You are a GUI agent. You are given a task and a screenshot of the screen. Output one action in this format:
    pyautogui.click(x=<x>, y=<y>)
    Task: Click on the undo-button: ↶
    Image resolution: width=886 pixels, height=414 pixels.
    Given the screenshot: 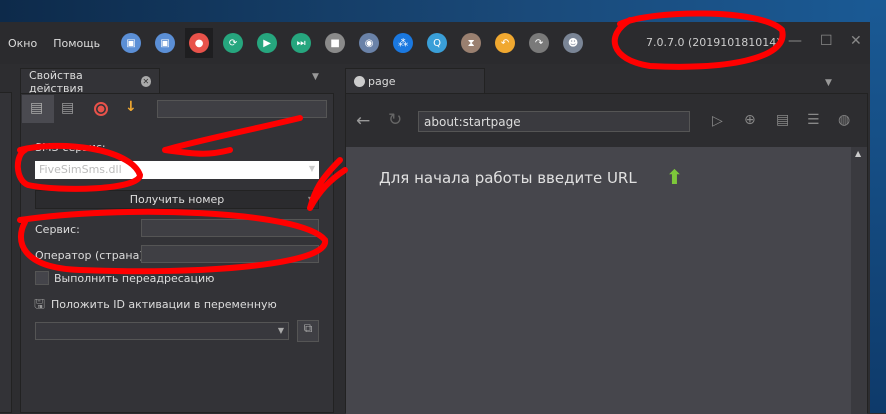 What is the action you would take?
    pyautogui.click(x=505, y=43)
    